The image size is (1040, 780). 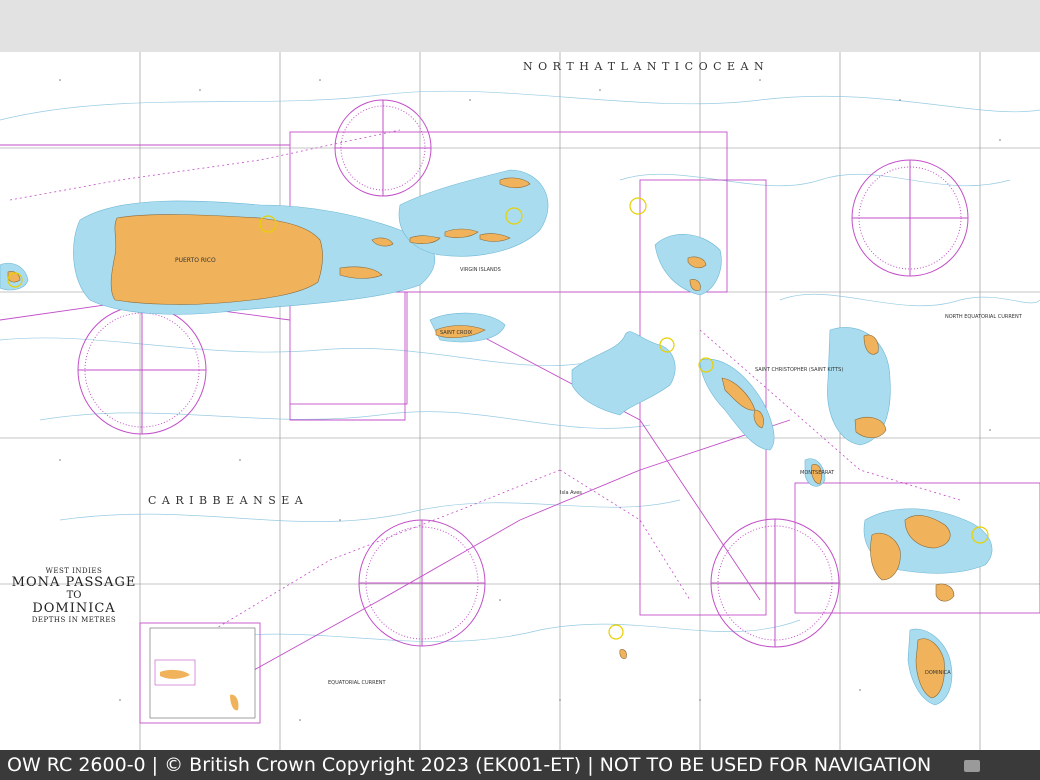 I want to click on puerto-rico-land, so click(x=216, y=259).